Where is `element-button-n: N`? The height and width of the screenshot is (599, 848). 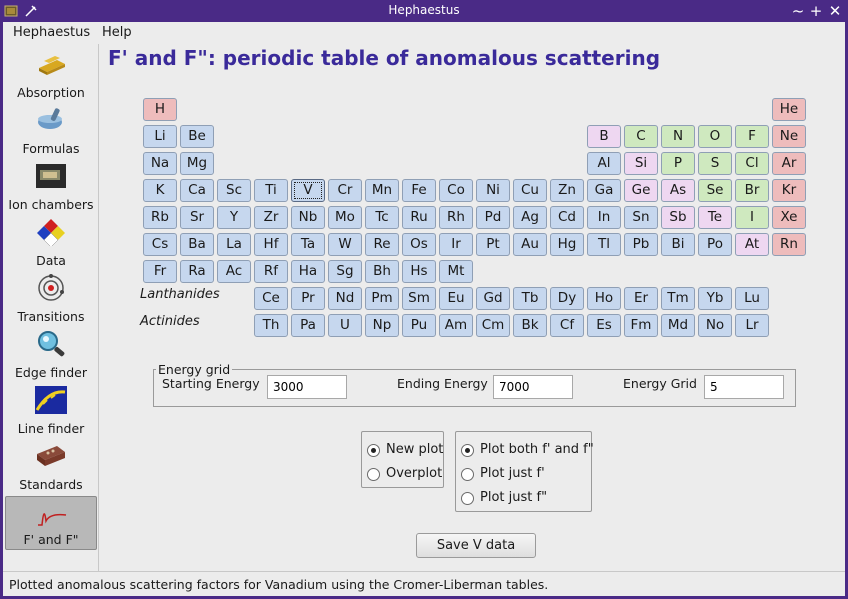 element-button-n: N is located at coordinates (678, 136).